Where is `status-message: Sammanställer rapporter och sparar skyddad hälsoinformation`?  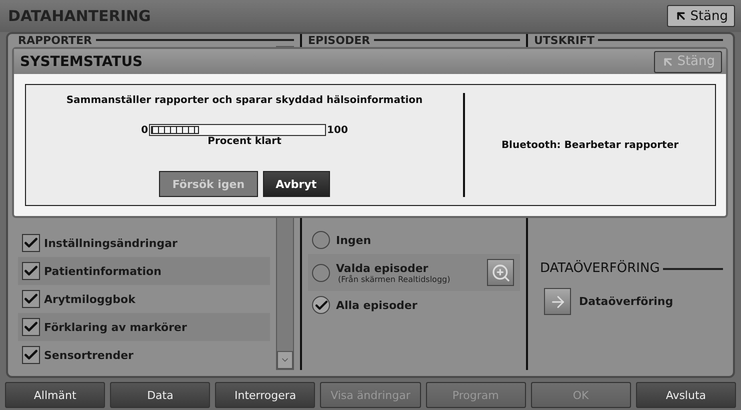 status-message: Sammanställer rapporter och sparar skyddad hälsoinformation is located at coordinates (244, 100).